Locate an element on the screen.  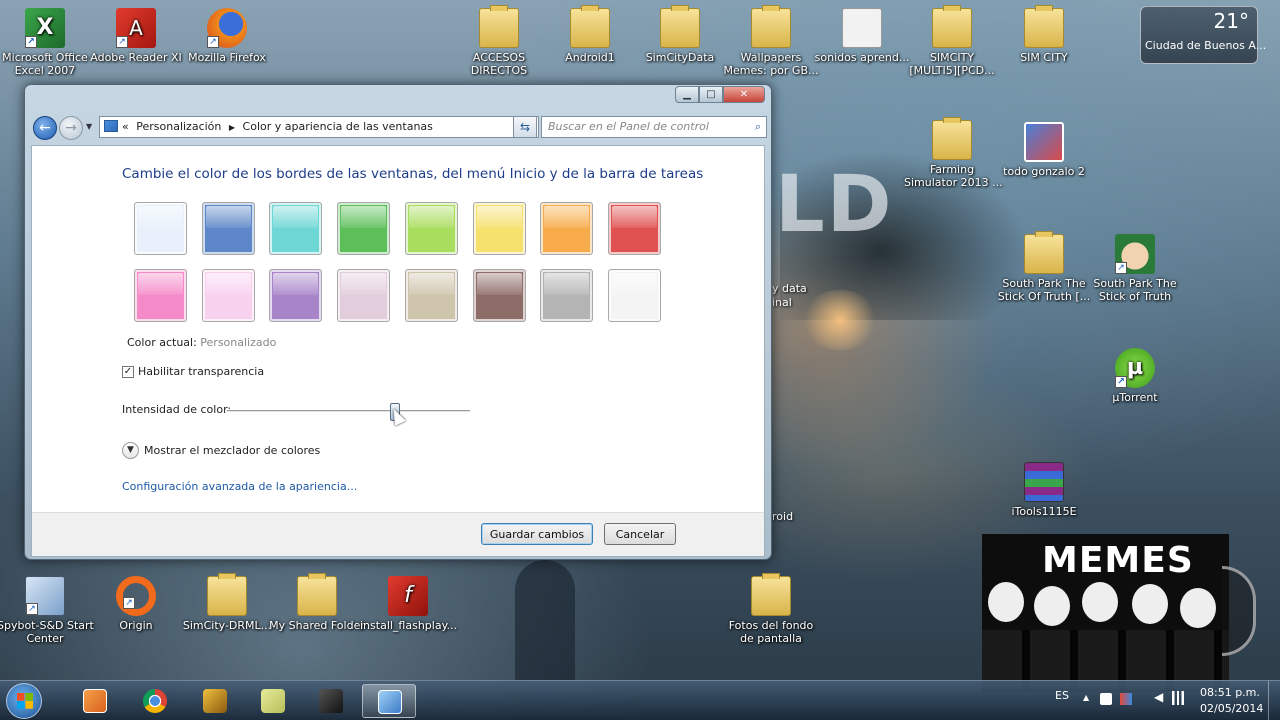
search-icon: ⌕ is located at coordinates (758, 127).